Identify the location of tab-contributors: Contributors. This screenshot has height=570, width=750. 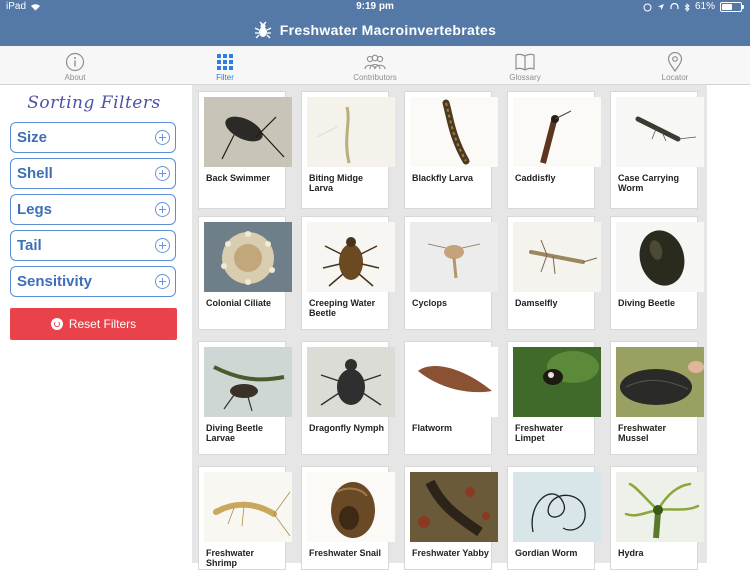
(375, 65).